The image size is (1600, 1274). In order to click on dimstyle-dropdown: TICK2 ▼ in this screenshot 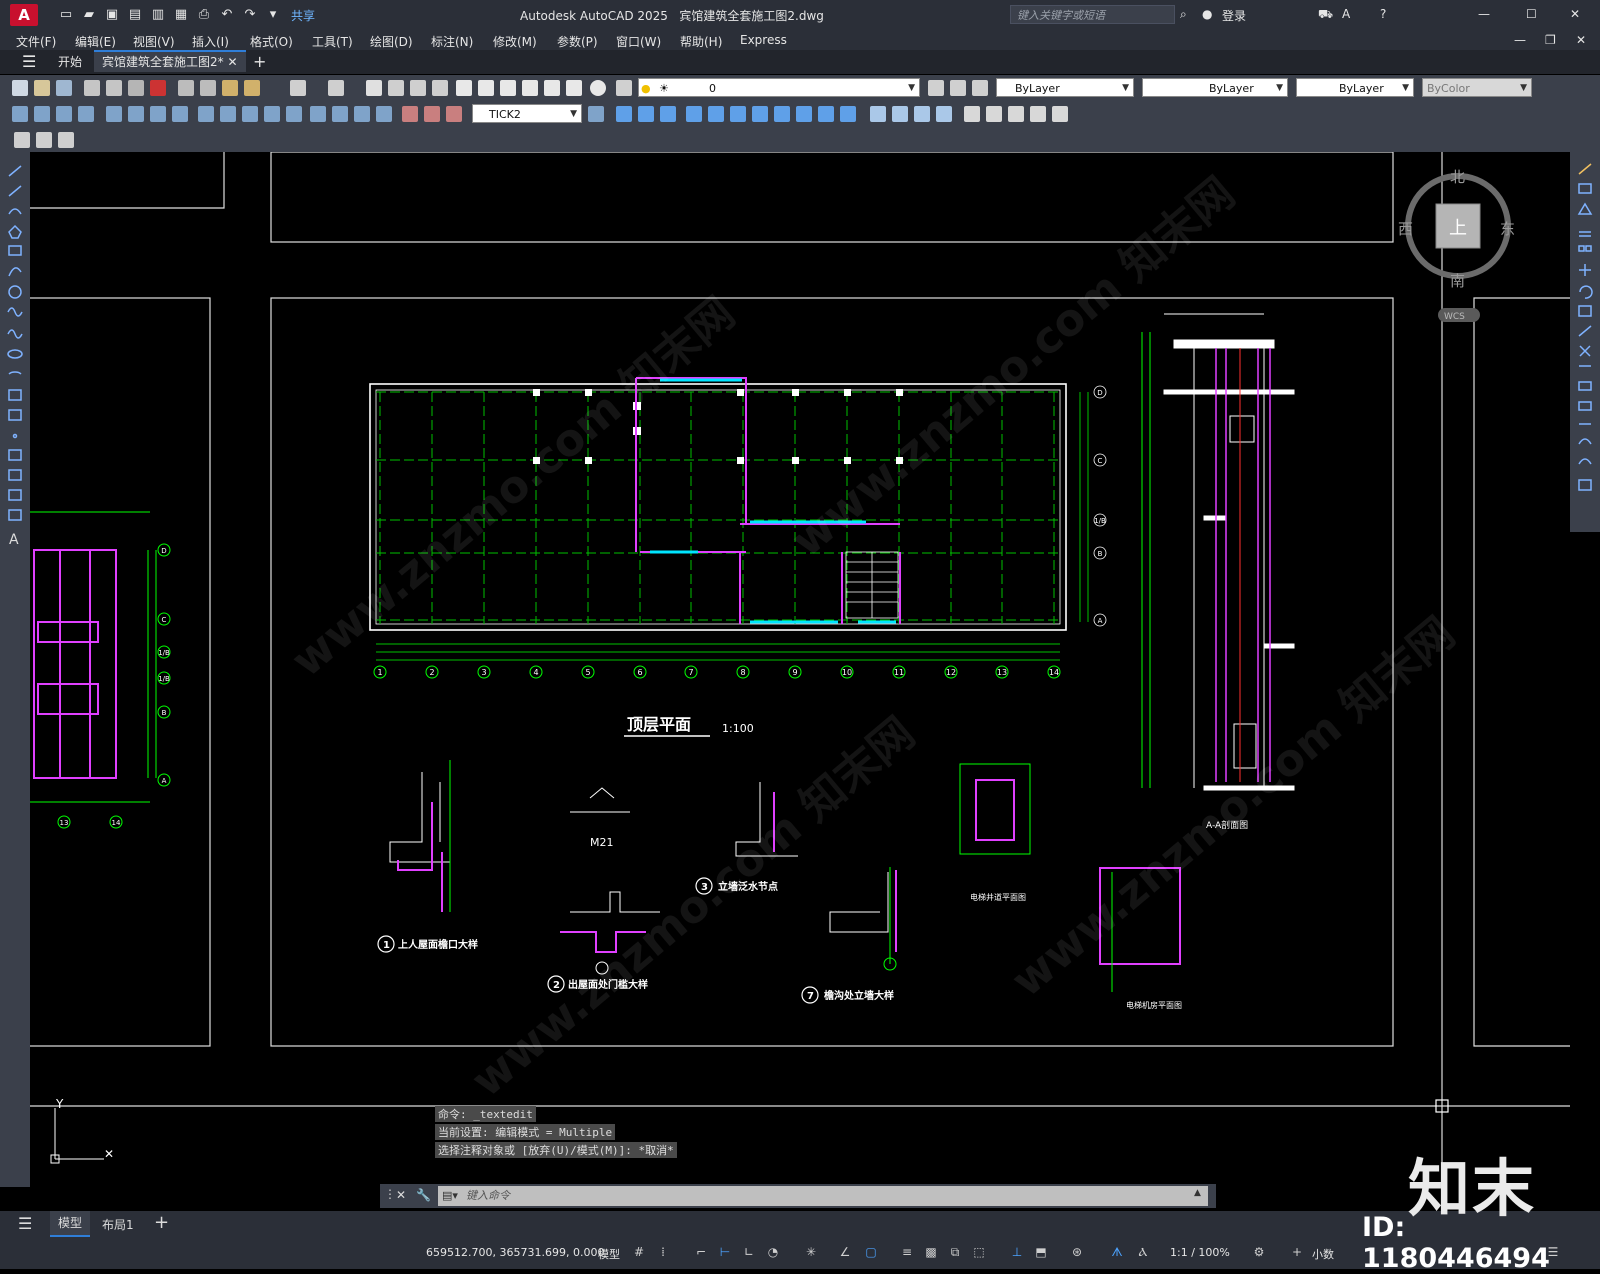, I will do `click(527, 113)`.